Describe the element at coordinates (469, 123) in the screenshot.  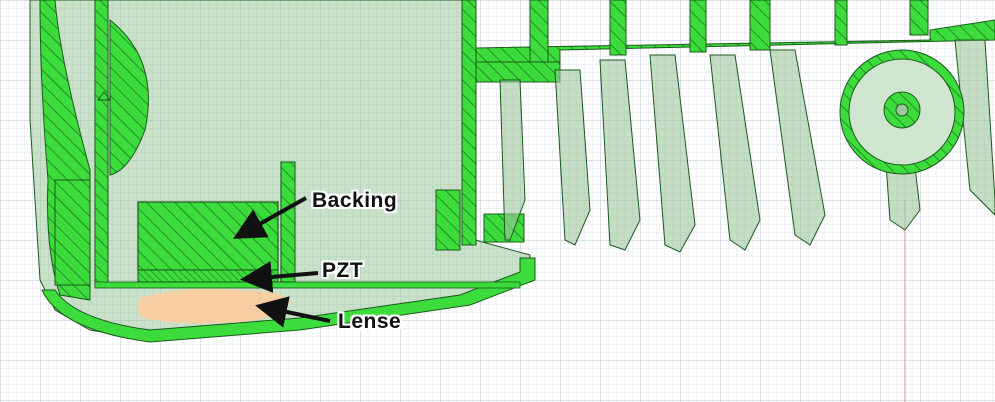
I see `center-wall-section` at that location.